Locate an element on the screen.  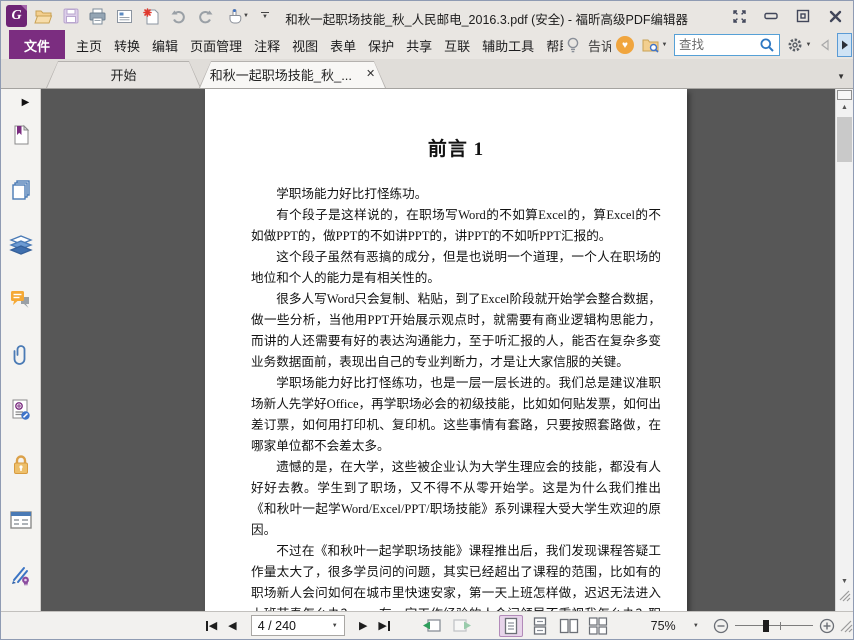
navigation-panel-bar: ▶ is located at coordinates (21, 350).